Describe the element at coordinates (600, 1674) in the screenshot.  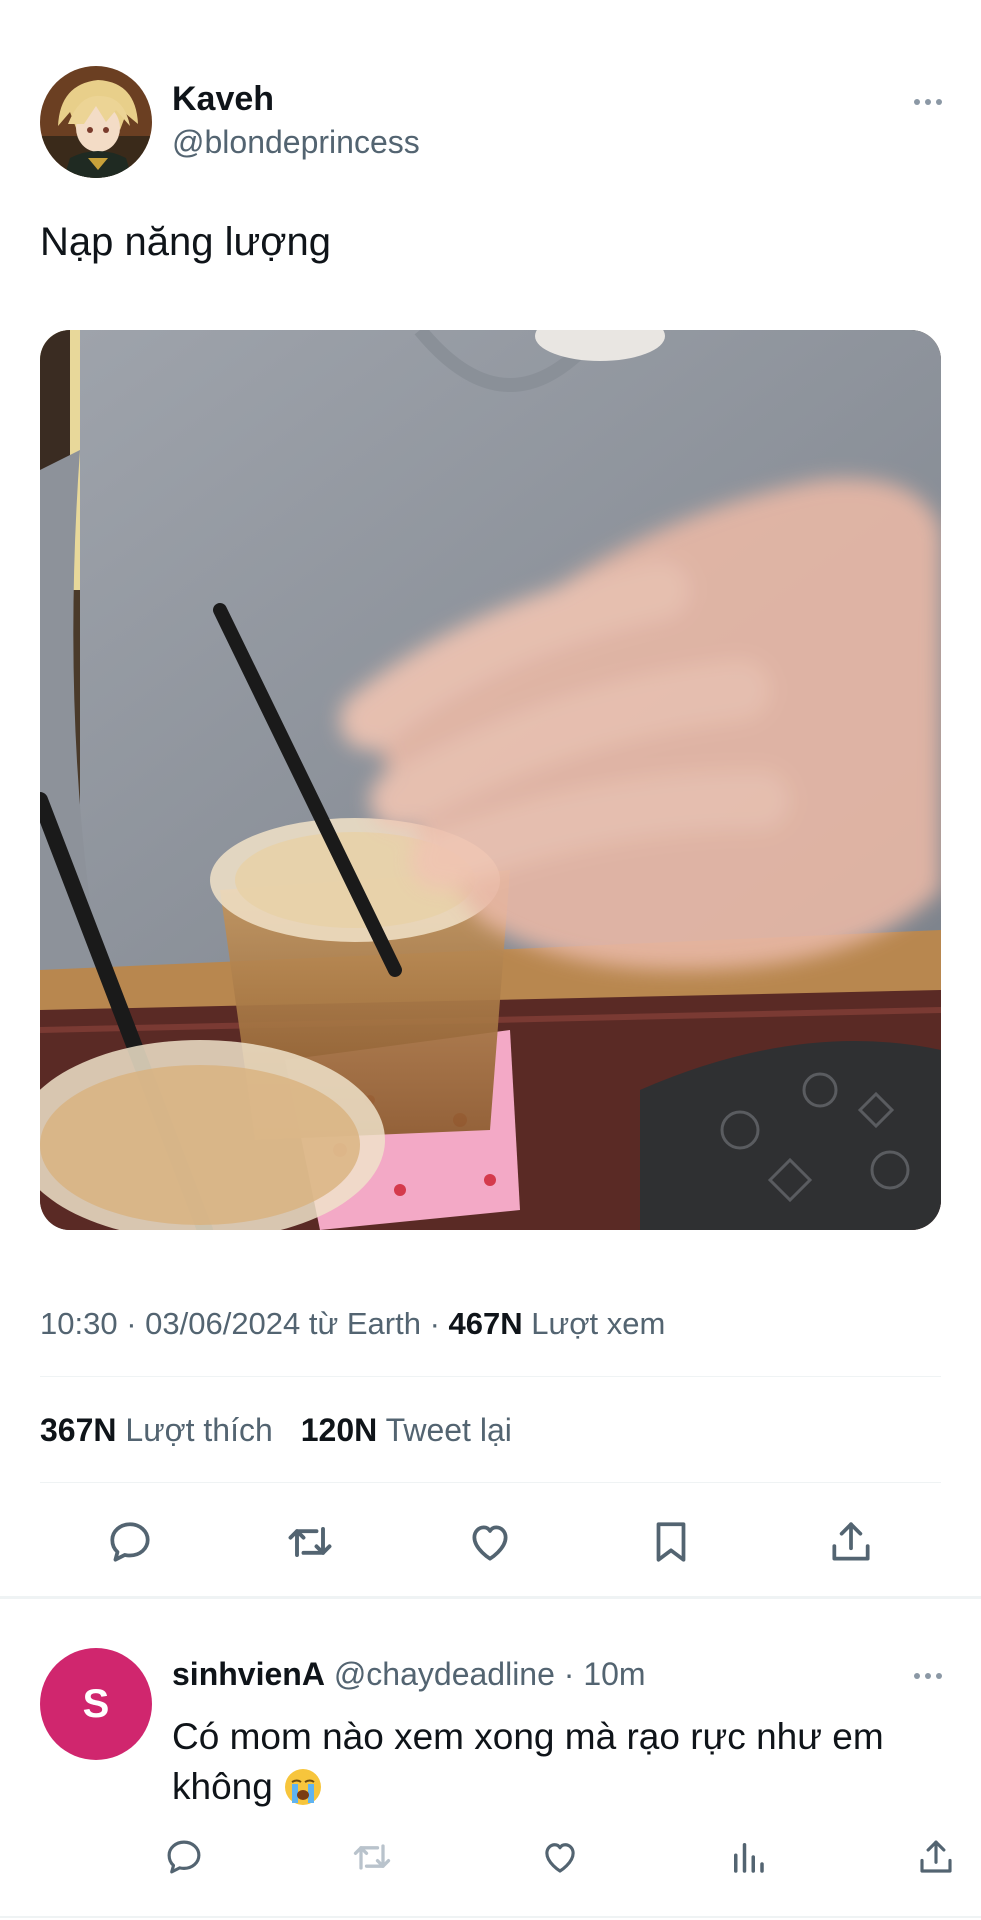
I see `reply-time: · 10m` at that location.